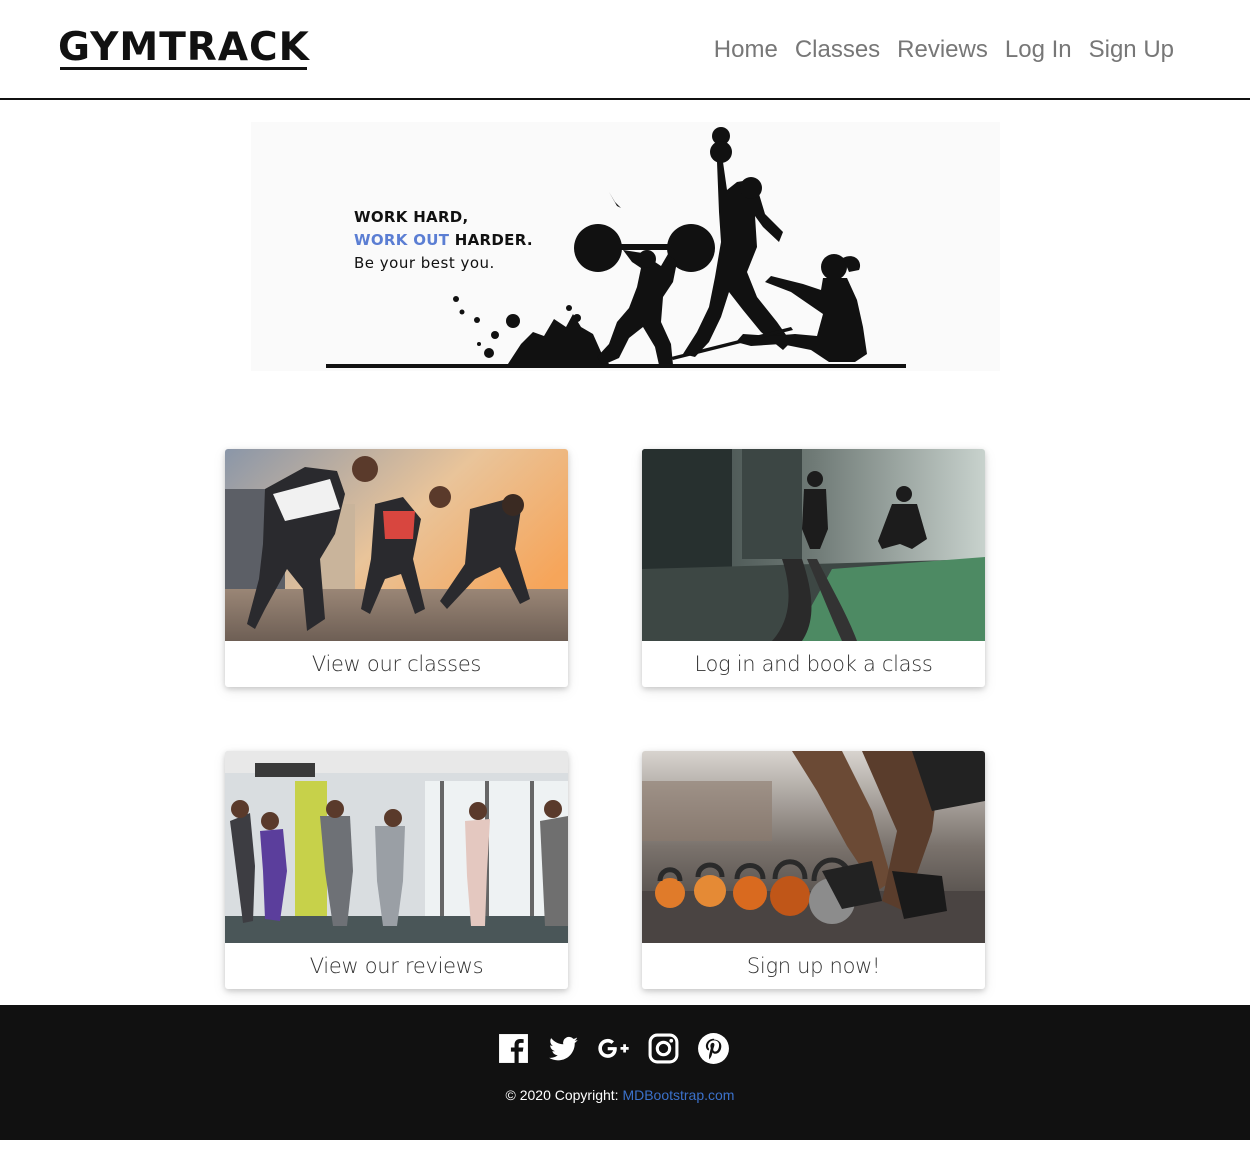 The height and width of the screenshot is (1153, 1250). I want to click on main-nav: Home Classes Reviews Log In Sign Up, so click(944, 50).